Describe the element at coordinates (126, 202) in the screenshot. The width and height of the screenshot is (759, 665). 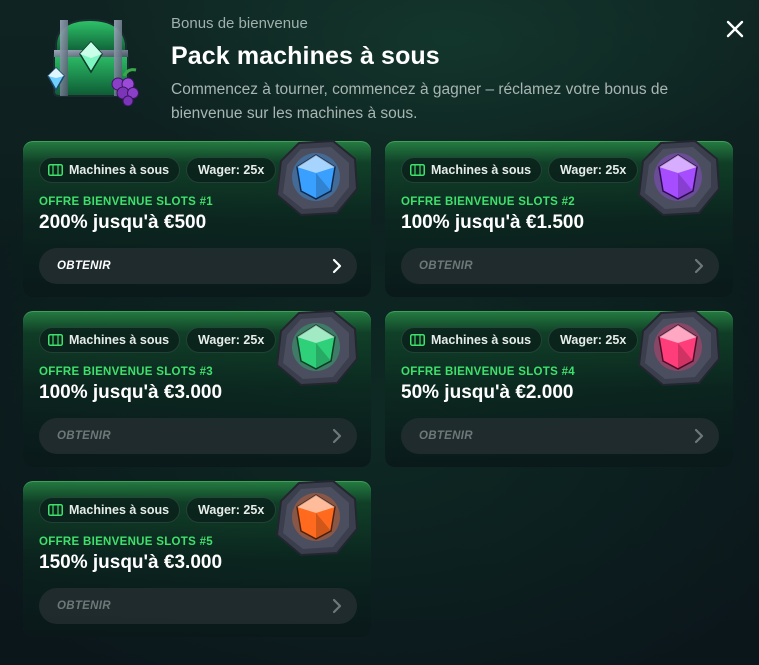
I see `offer-label: OFFRE BIENVENUE SLOTS #1` at that location.